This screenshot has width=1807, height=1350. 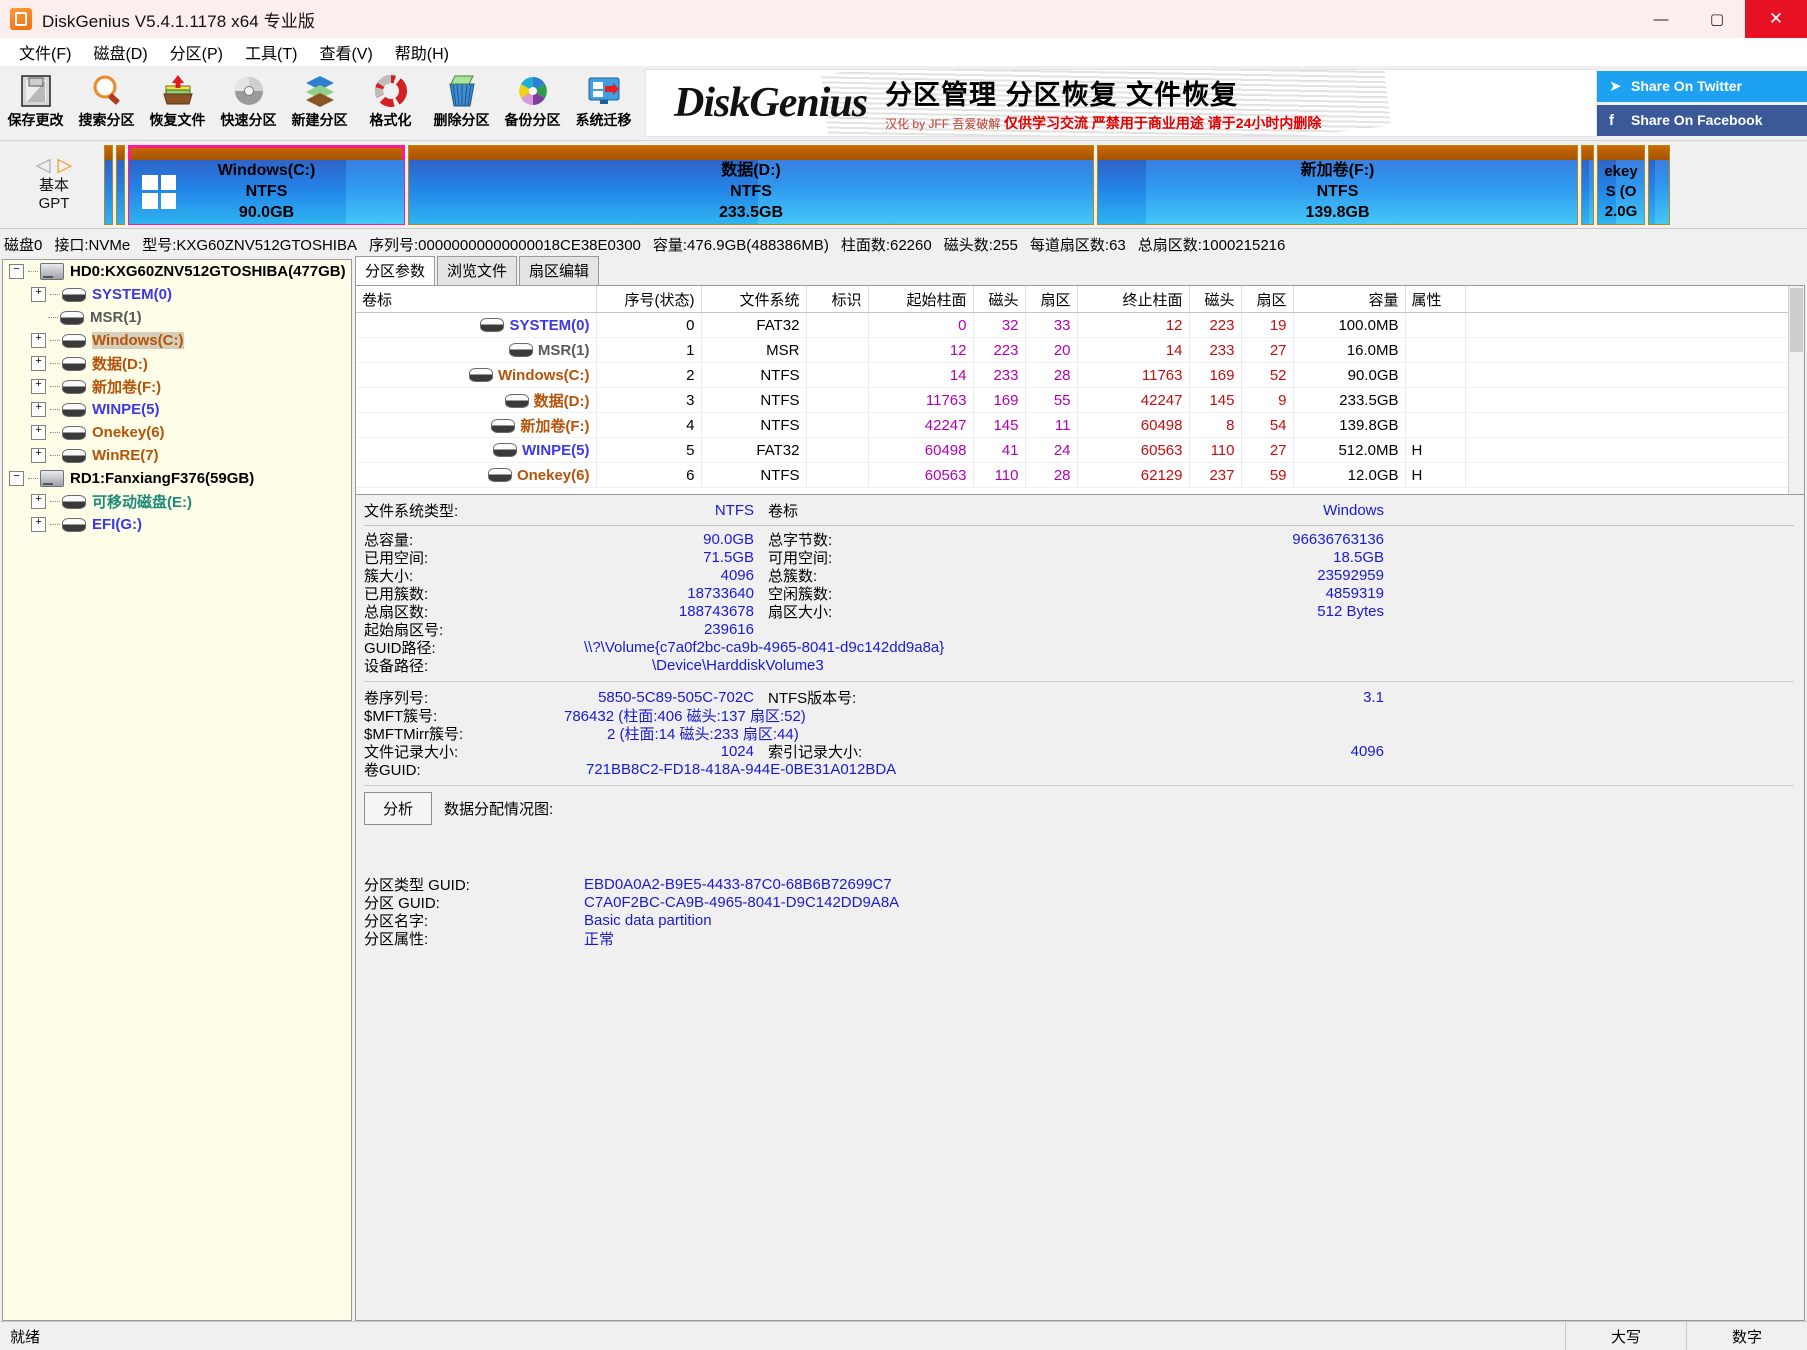 What do you see at coordinates (751, 184) in the screenshot?
I see `partition-block-data-d: 数据(D:) NTFS 233.5GB` at bounding box center [751, 184].